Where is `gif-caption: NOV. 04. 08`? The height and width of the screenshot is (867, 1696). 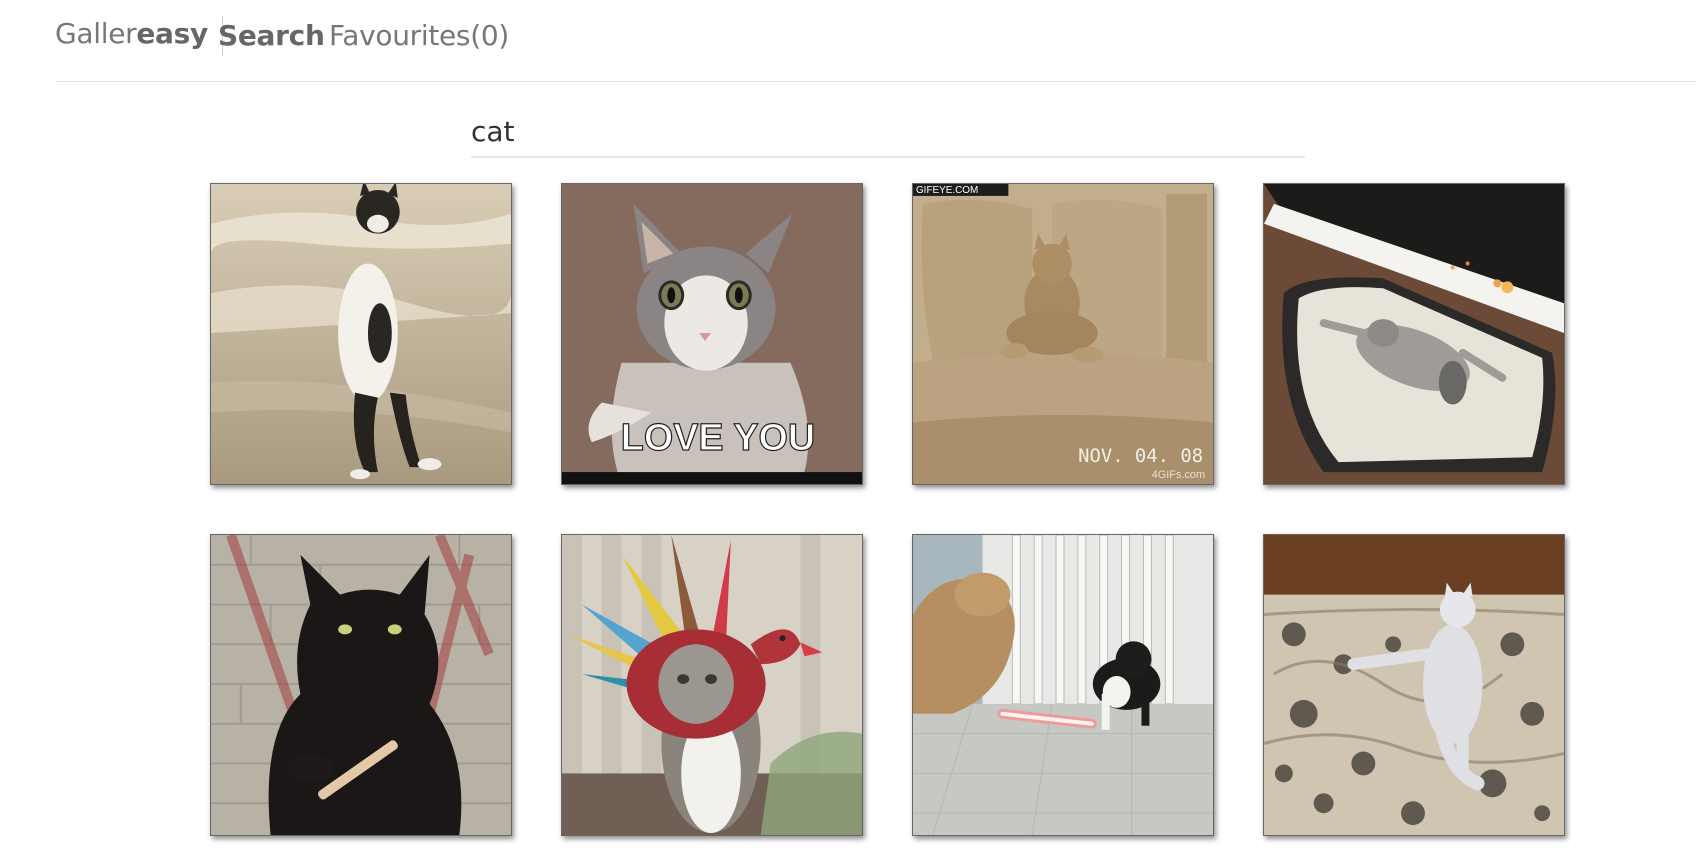 gif-caption: NOV. 04. 08 is located at coordinates (1140, 456).